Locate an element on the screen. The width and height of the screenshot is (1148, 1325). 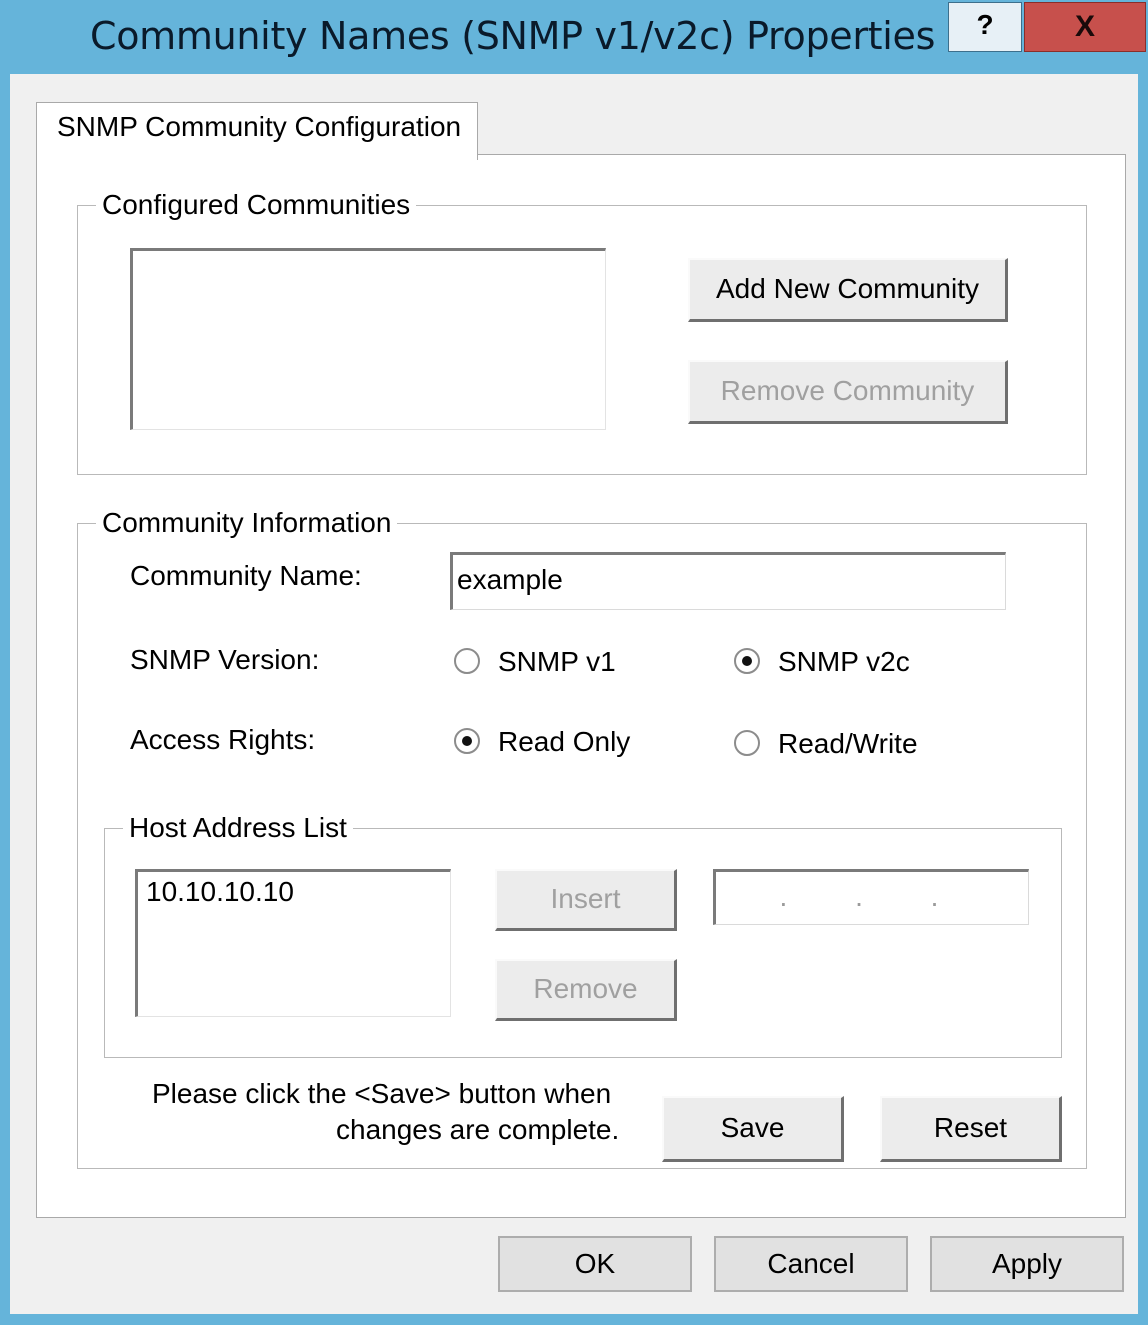
save-button: Save is located at coordinates (753, 1129).